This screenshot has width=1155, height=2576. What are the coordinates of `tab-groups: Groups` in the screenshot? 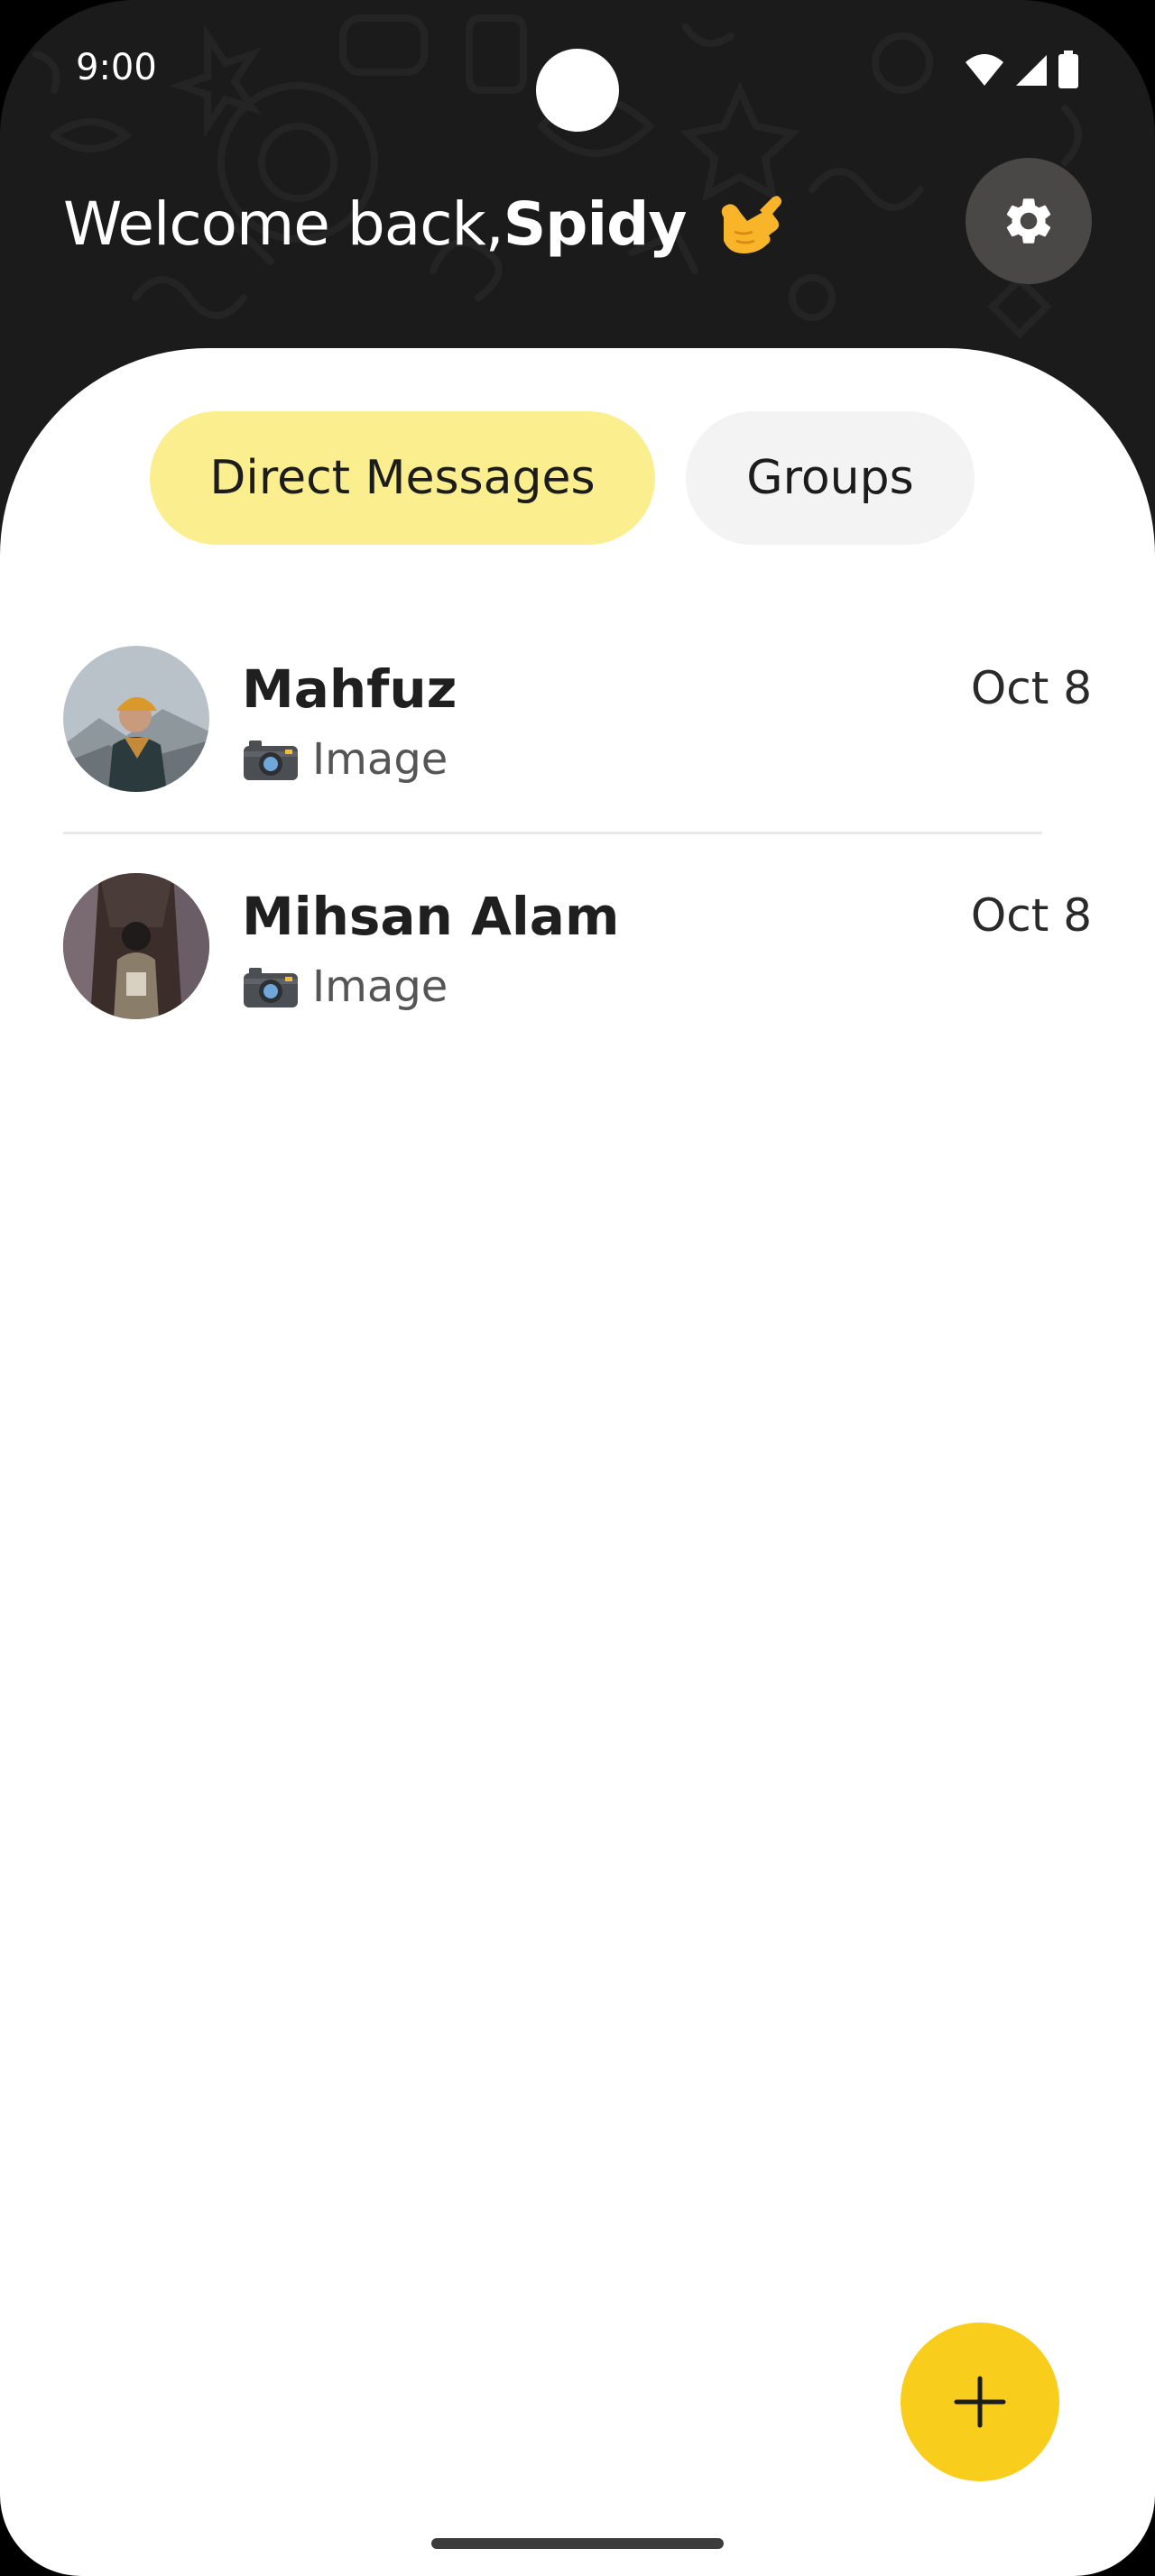 It's located at (830, 478).